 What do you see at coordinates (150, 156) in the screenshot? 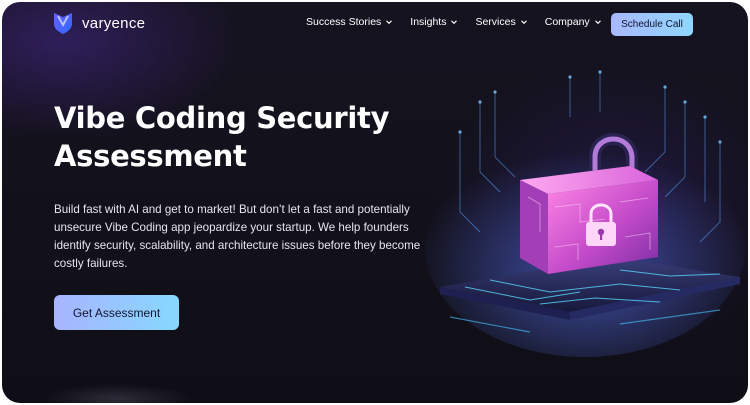
I see `hero-title-line-2: Assessment` at bounding box center [150, 156].